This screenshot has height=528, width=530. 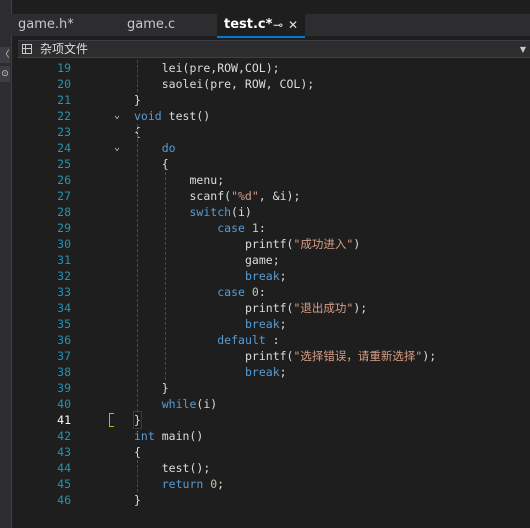 I want to click on code-line: 21}, so click(x=274, y=100).